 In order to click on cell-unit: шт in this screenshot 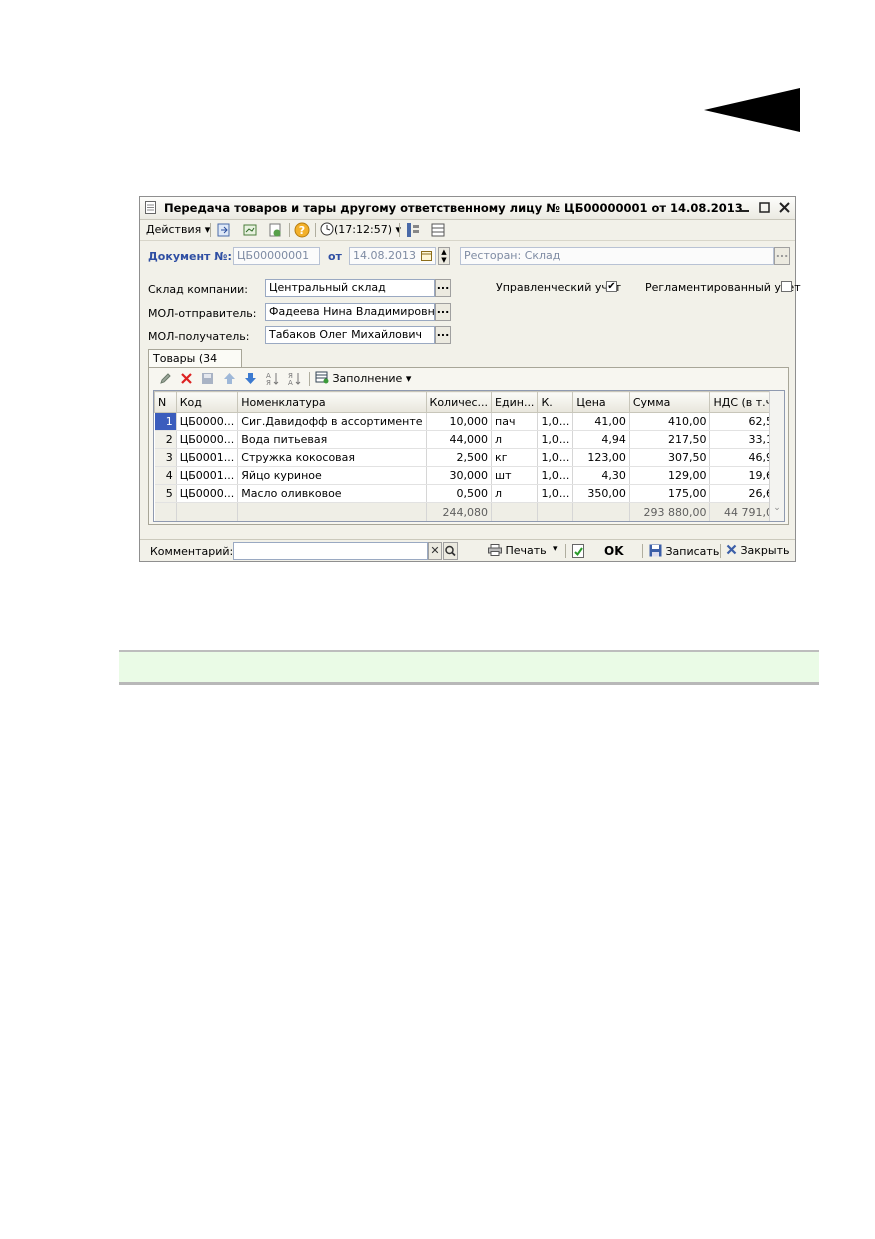, I will do `click(515, 475)`.